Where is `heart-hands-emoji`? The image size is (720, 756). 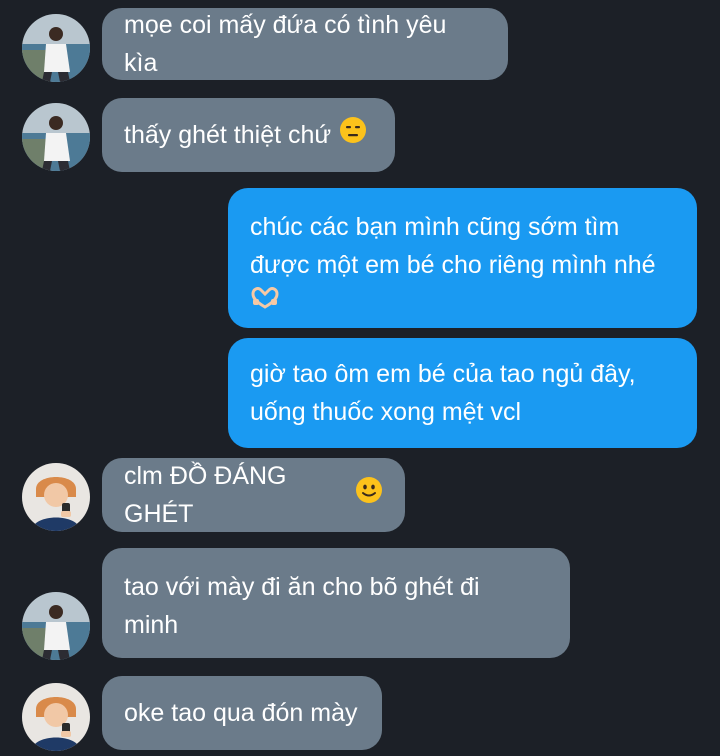 heart-hands-emoji is located at coordinates (265, 301).